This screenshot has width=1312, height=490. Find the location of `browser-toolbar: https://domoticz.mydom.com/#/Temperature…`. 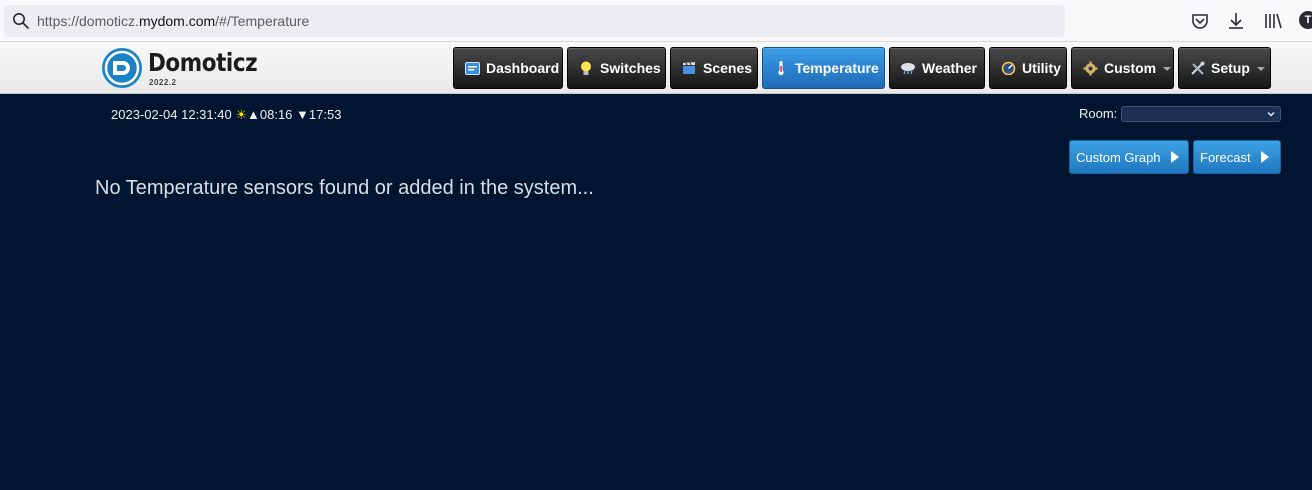

browser-toolbar: https://domoticz.mydom.com/#/Temperature… is located at coordinates (656, 21).